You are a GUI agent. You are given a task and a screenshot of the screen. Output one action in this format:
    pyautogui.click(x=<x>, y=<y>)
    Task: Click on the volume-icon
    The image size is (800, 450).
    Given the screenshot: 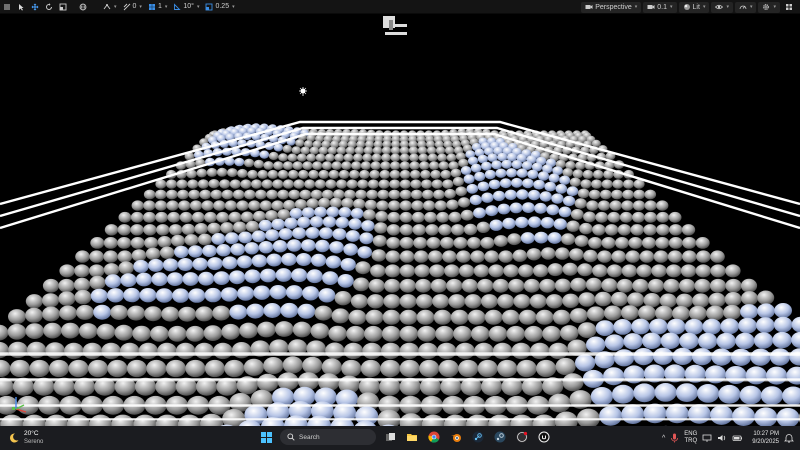 What is the action you would take?
    pyautogui.click(x=722, y=438)
    